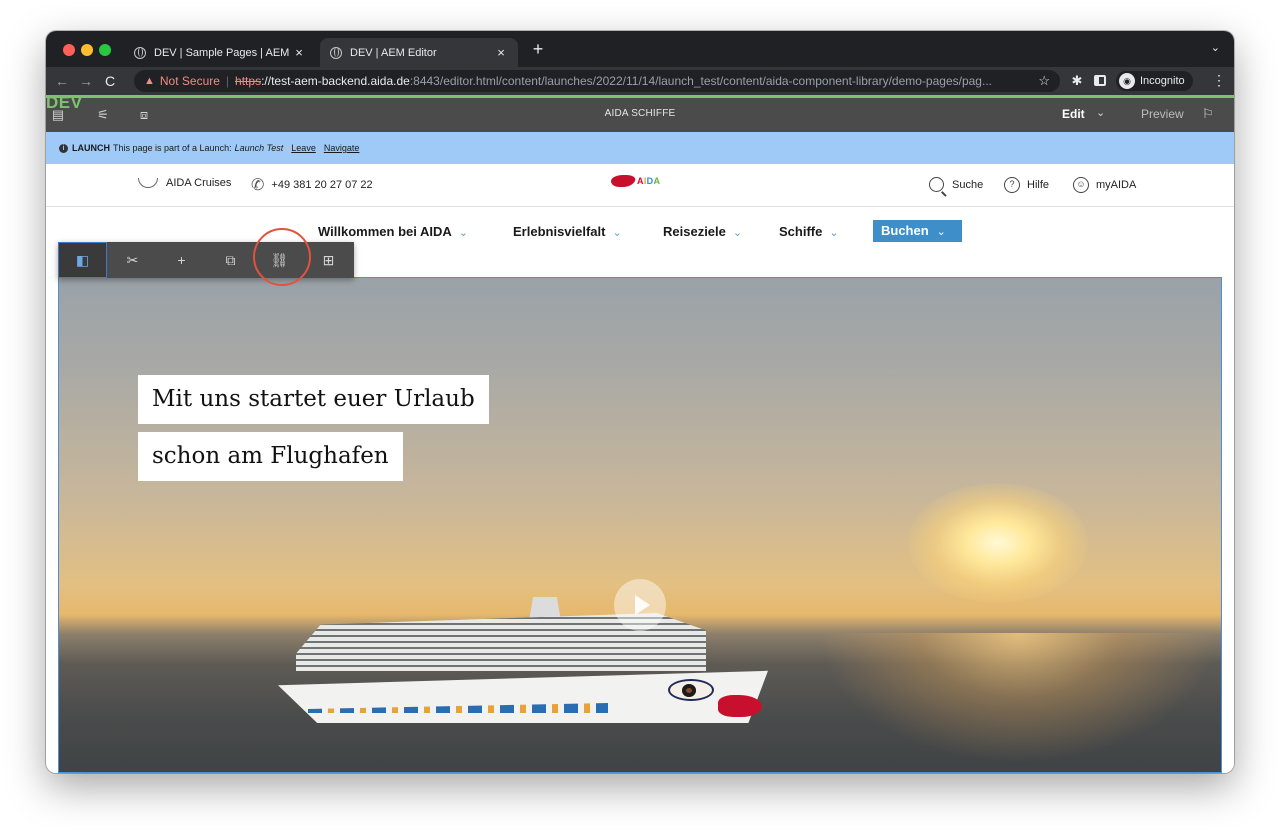 Image resolution: width=1280 pixels, height=834 pixels. I want to click on url-host: ://test-aem-backend.aida.de, so click(335, 81).